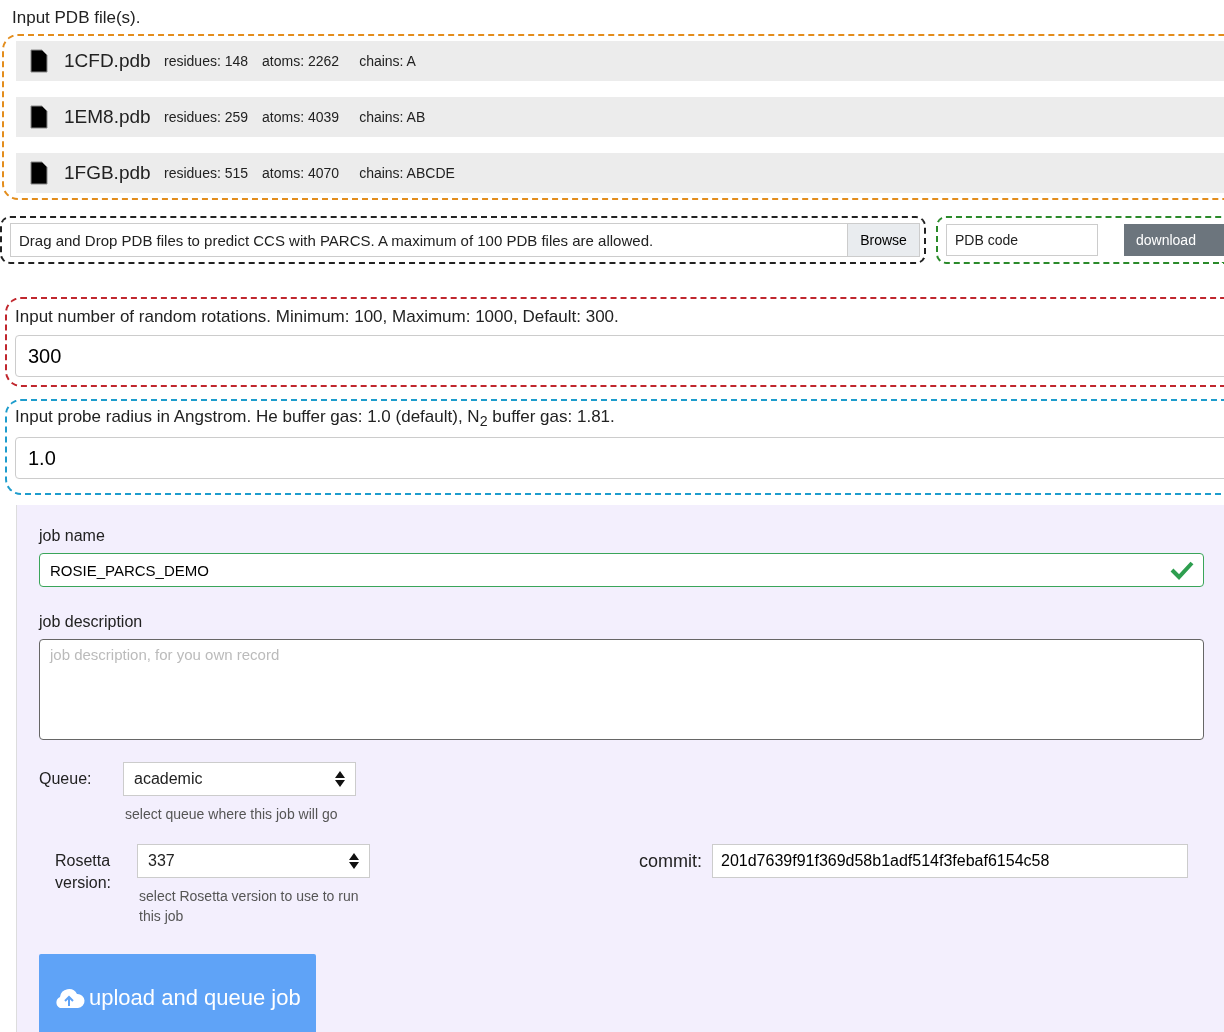 This screenshot has height=1032, width=1224. Describe the element at coordinates (301, 117) in the screenshot. I see `atom-count: atoms: 4039` at that location.